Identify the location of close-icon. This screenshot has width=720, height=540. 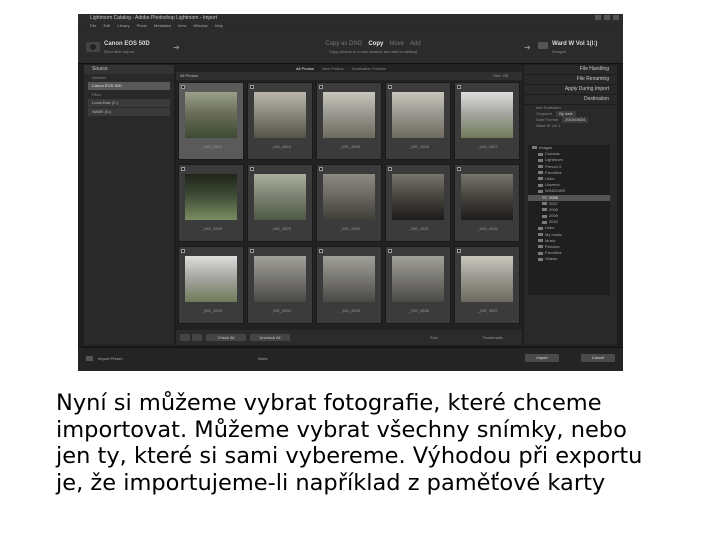
(616, 17).